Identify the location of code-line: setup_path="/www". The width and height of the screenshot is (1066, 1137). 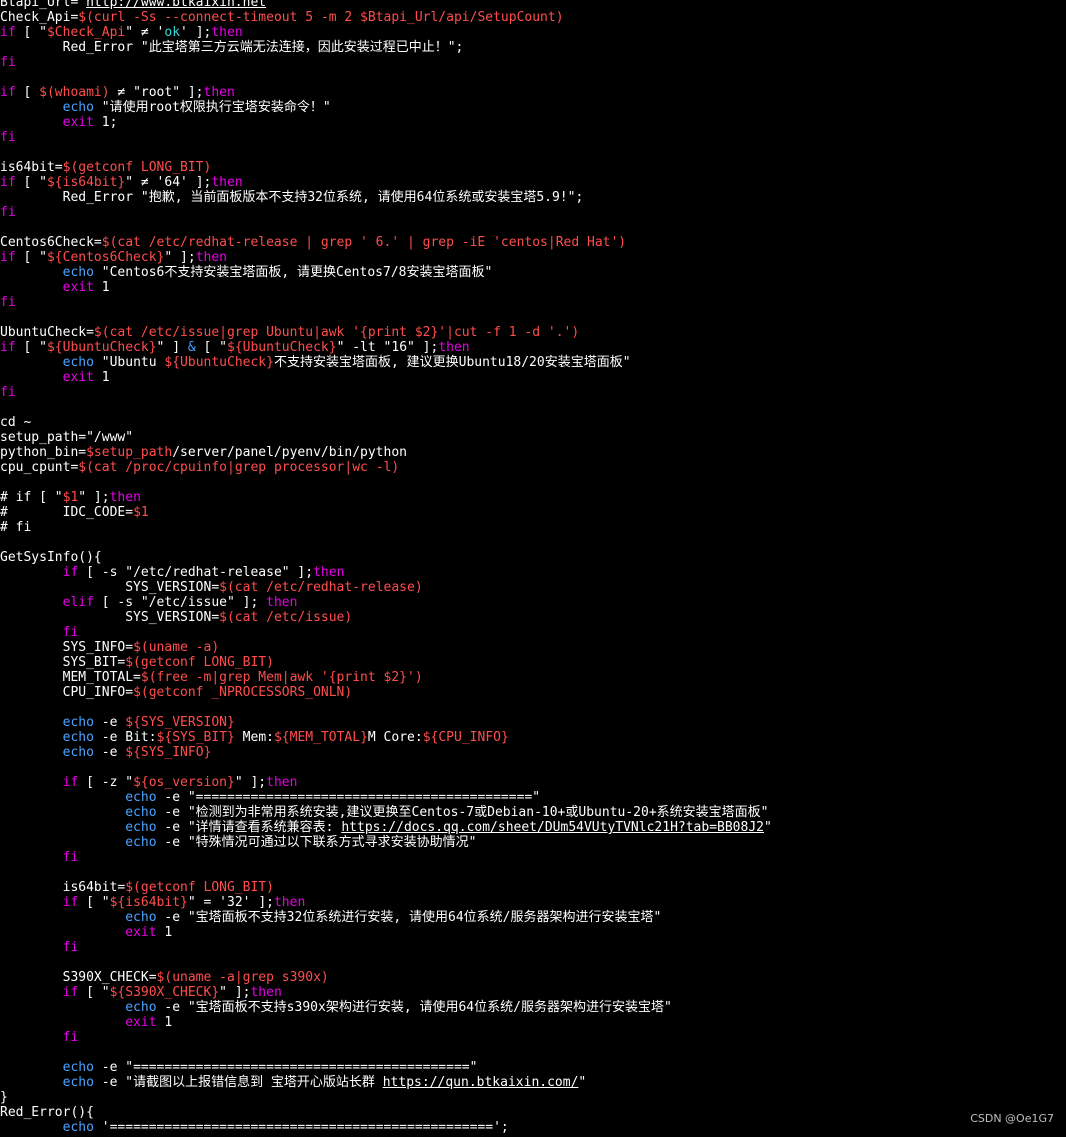
(533, 437).